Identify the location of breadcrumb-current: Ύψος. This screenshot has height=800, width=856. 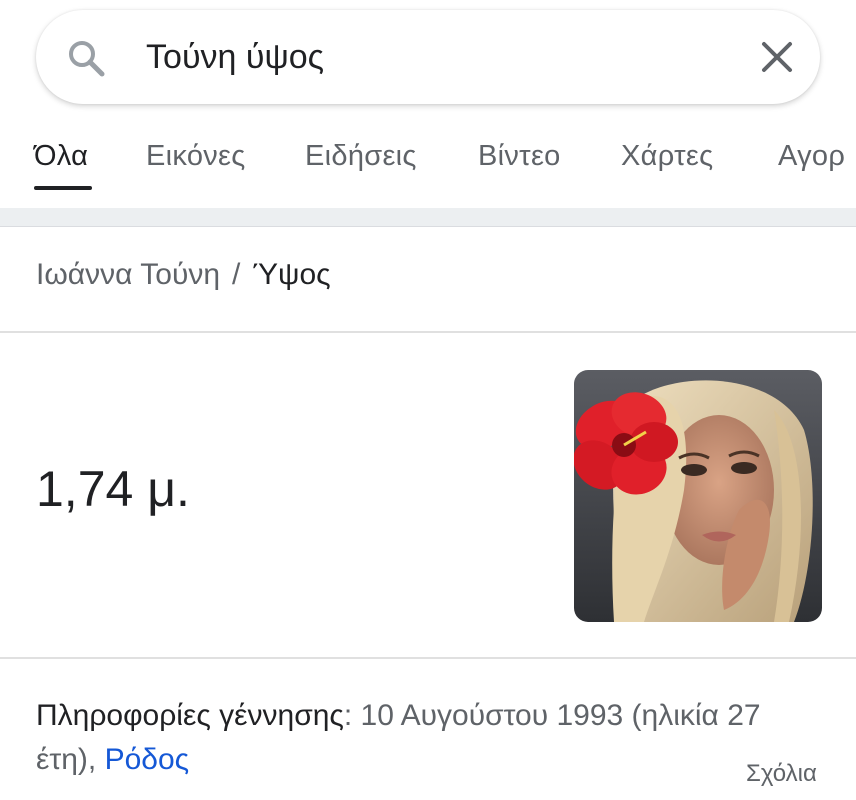
(291, 274).